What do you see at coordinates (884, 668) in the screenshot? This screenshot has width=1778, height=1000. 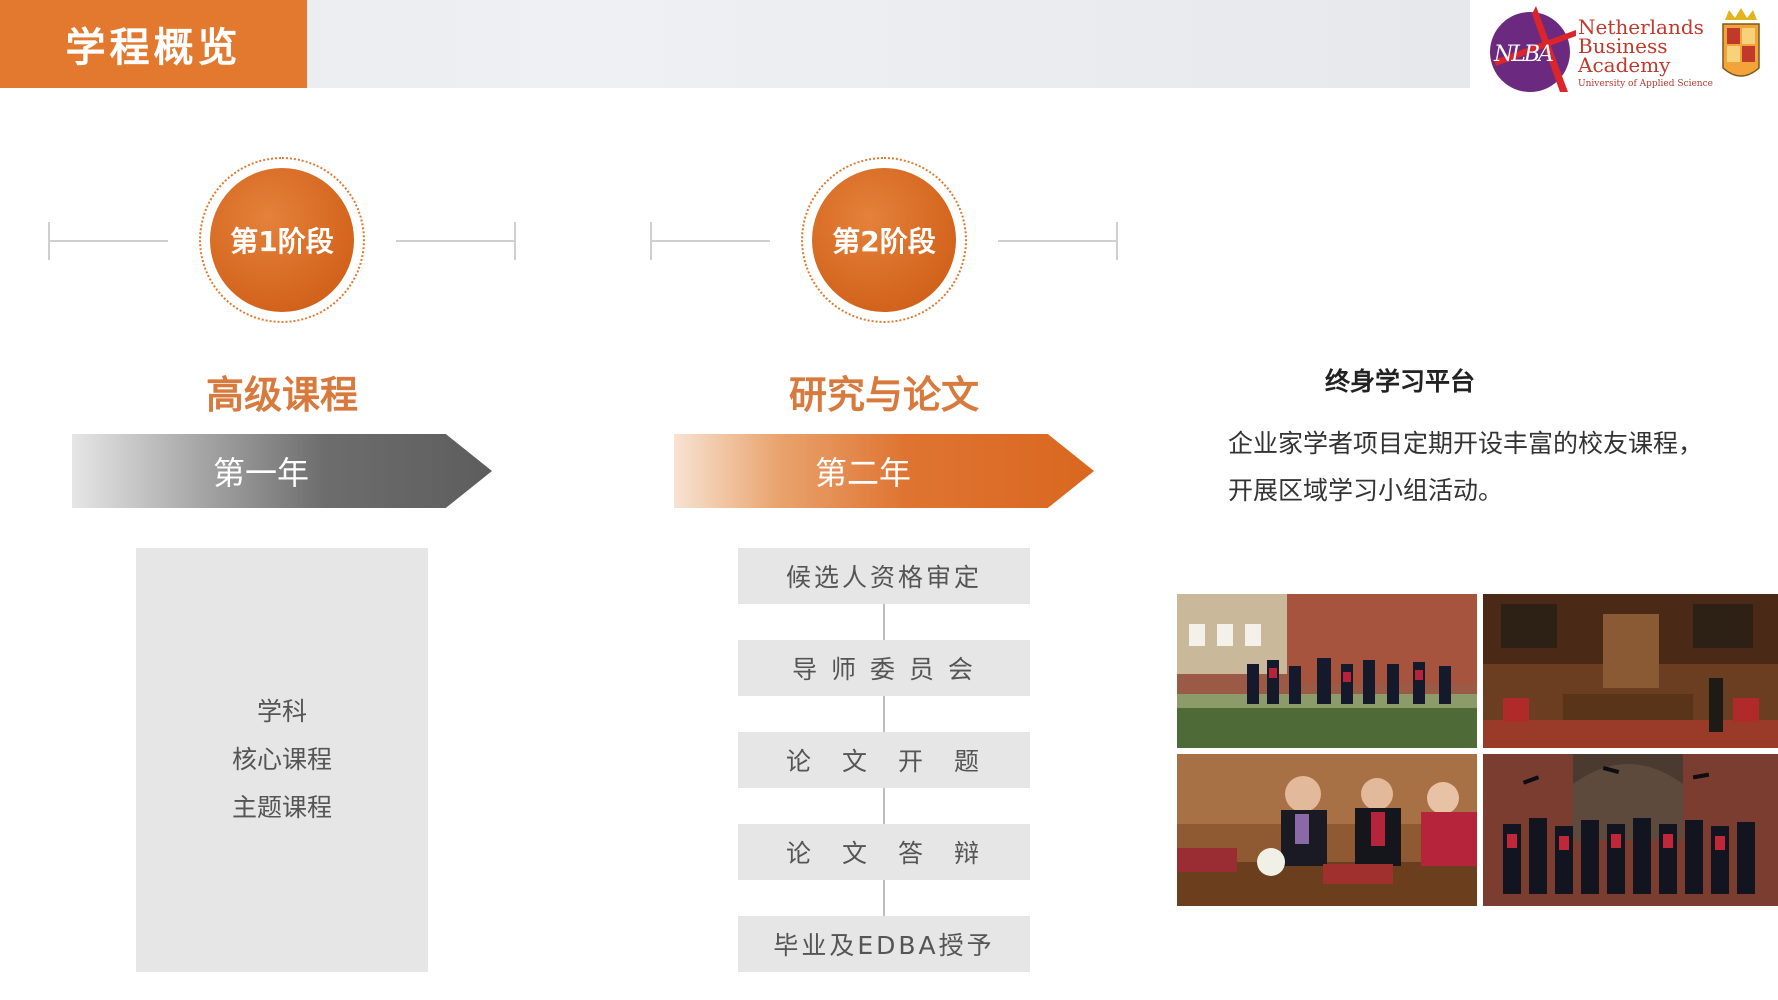 I see `step-item: 导 师 委 员 会` at bounding box center [884, 668].